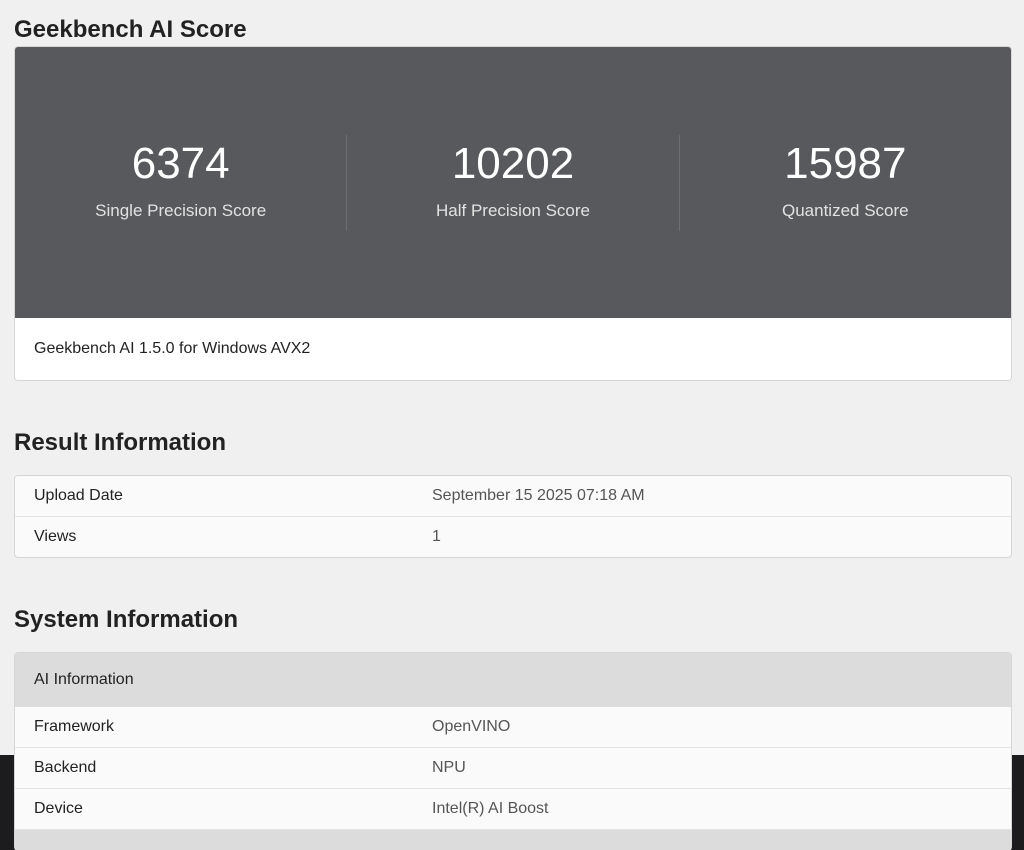 Image resolution: width=1024 pixels, height=850 pixels. I want to click on row-value: September 15 2025 07:18 AM, so click(538, 495).